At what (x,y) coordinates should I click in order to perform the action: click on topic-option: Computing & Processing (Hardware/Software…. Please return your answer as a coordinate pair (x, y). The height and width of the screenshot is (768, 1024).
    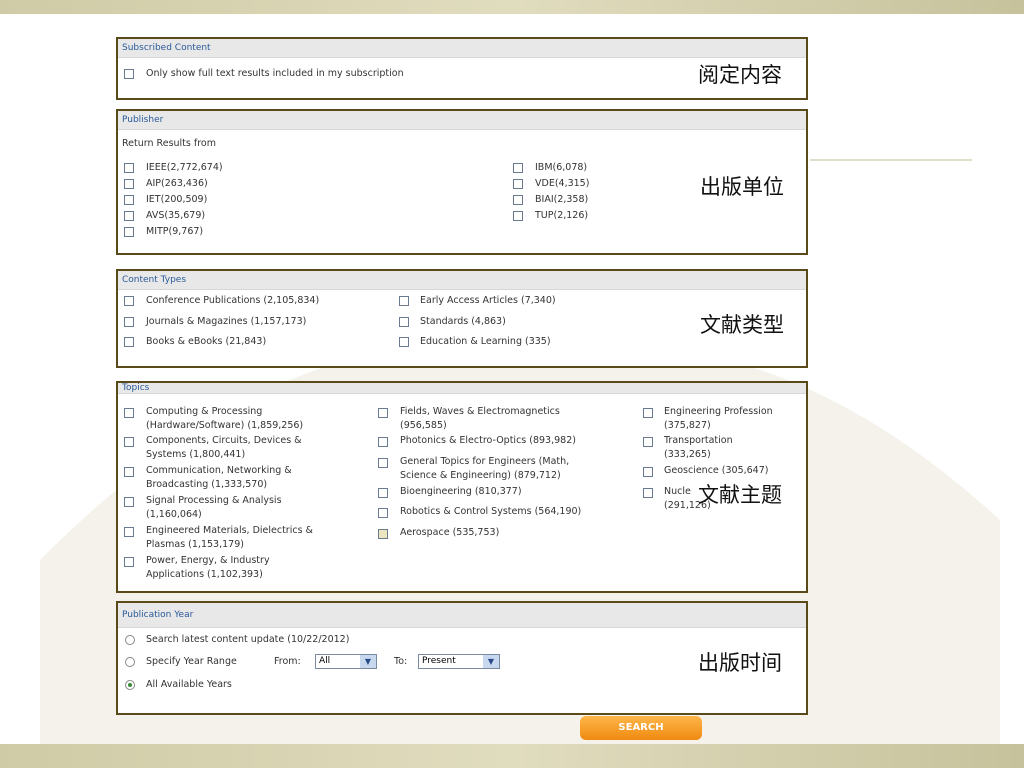
    Looking at the image, I should click on (225, 418).